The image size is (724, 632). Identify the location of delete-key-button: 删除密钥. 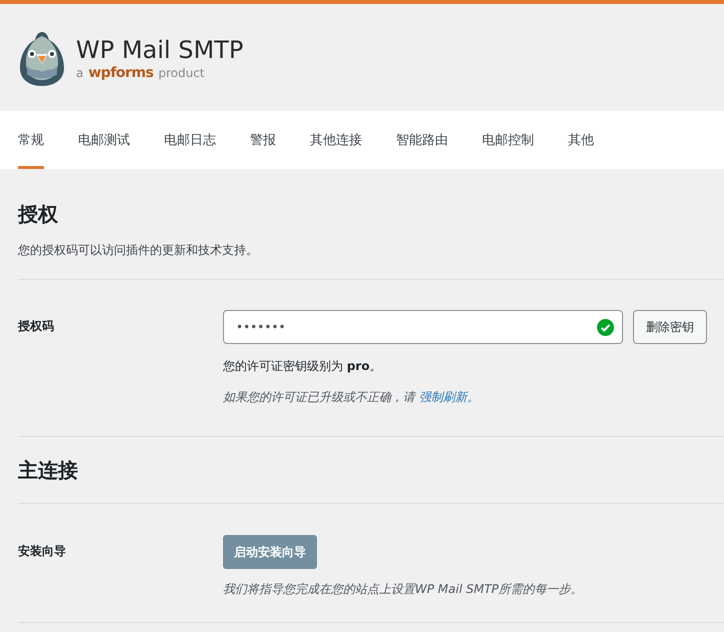
(670, 327).